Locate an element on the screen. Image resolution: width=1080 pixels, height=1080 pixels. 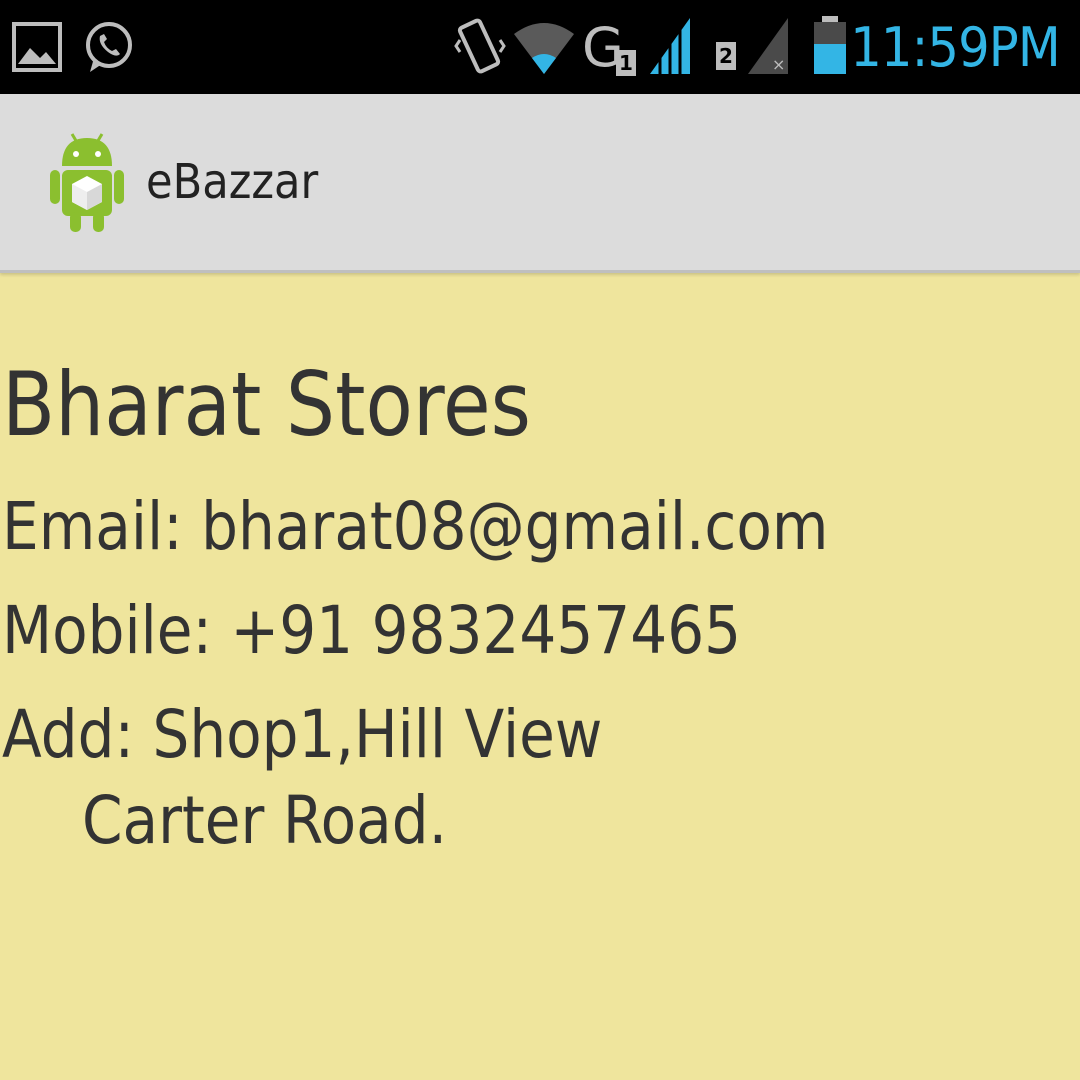
store-address-line1: Add: Shop1,Hill View is located at coordinates (302, 734).